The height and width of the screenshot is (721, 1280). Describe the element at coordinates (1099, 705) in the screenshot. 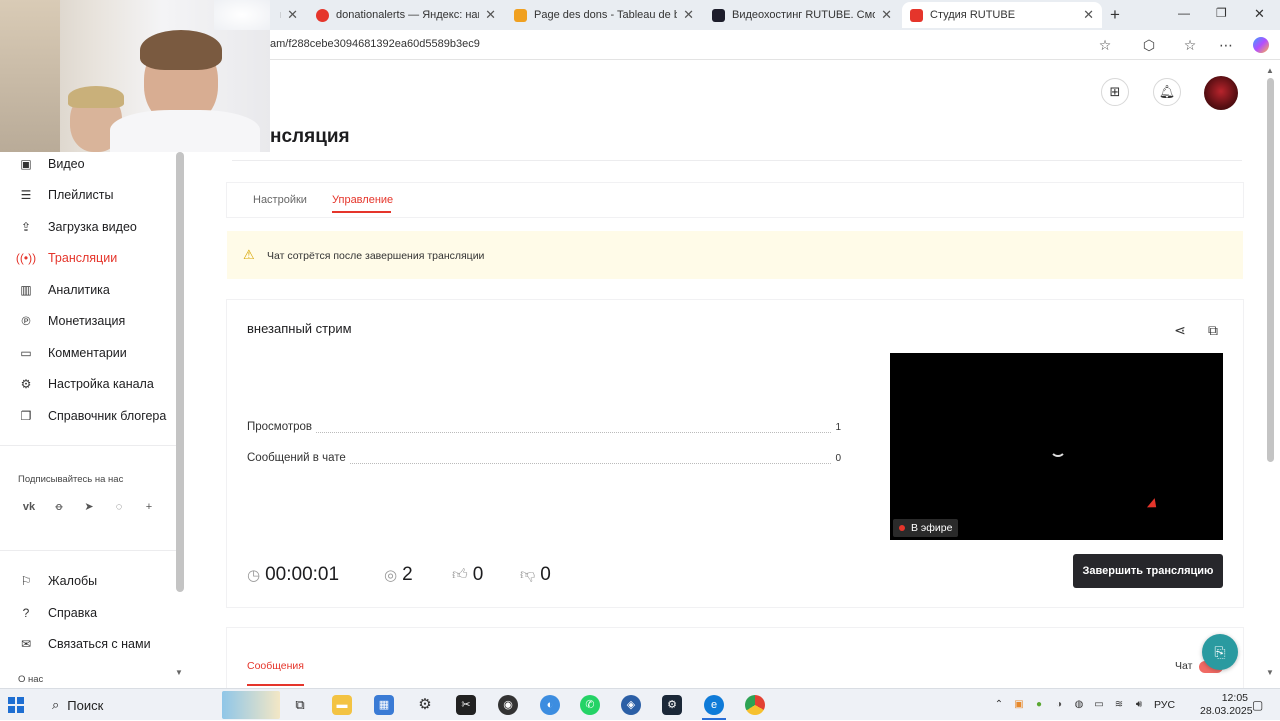

I see `battery-icon: ▭` at that location.